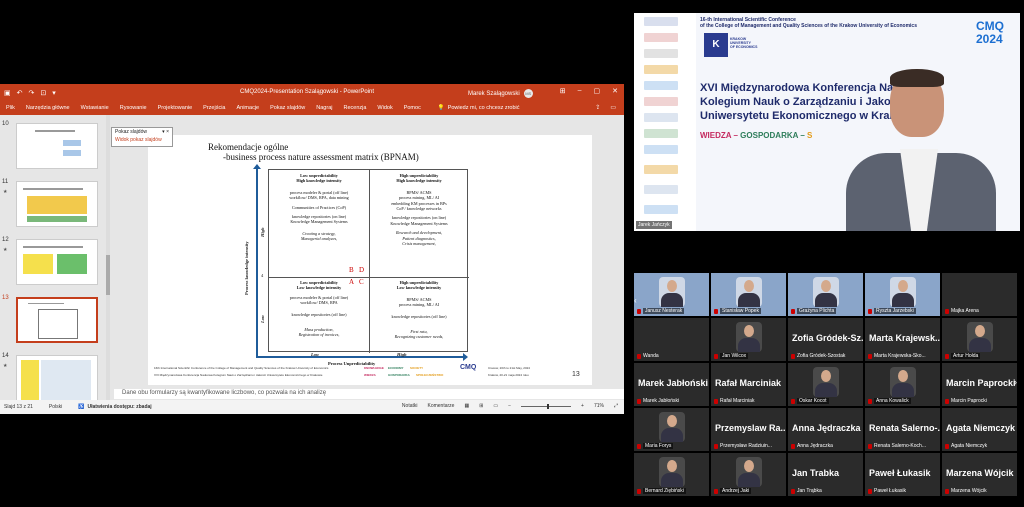  Describe the element at coordinates (417, 368) in the screenshot. I see `footer-keyword: SOCIETY` at that location.